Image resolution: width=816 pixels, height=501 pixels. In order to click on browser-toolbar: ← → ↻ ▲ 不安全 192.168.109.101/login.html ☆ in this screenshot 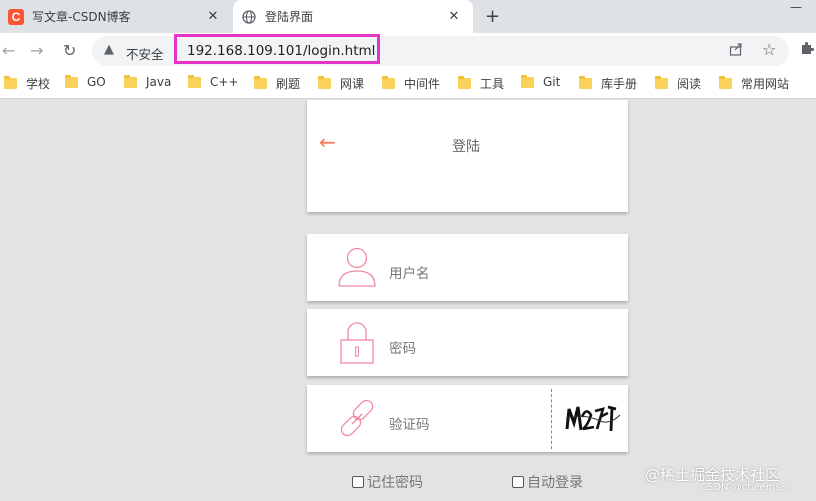, I will do `click(408, 51)`.